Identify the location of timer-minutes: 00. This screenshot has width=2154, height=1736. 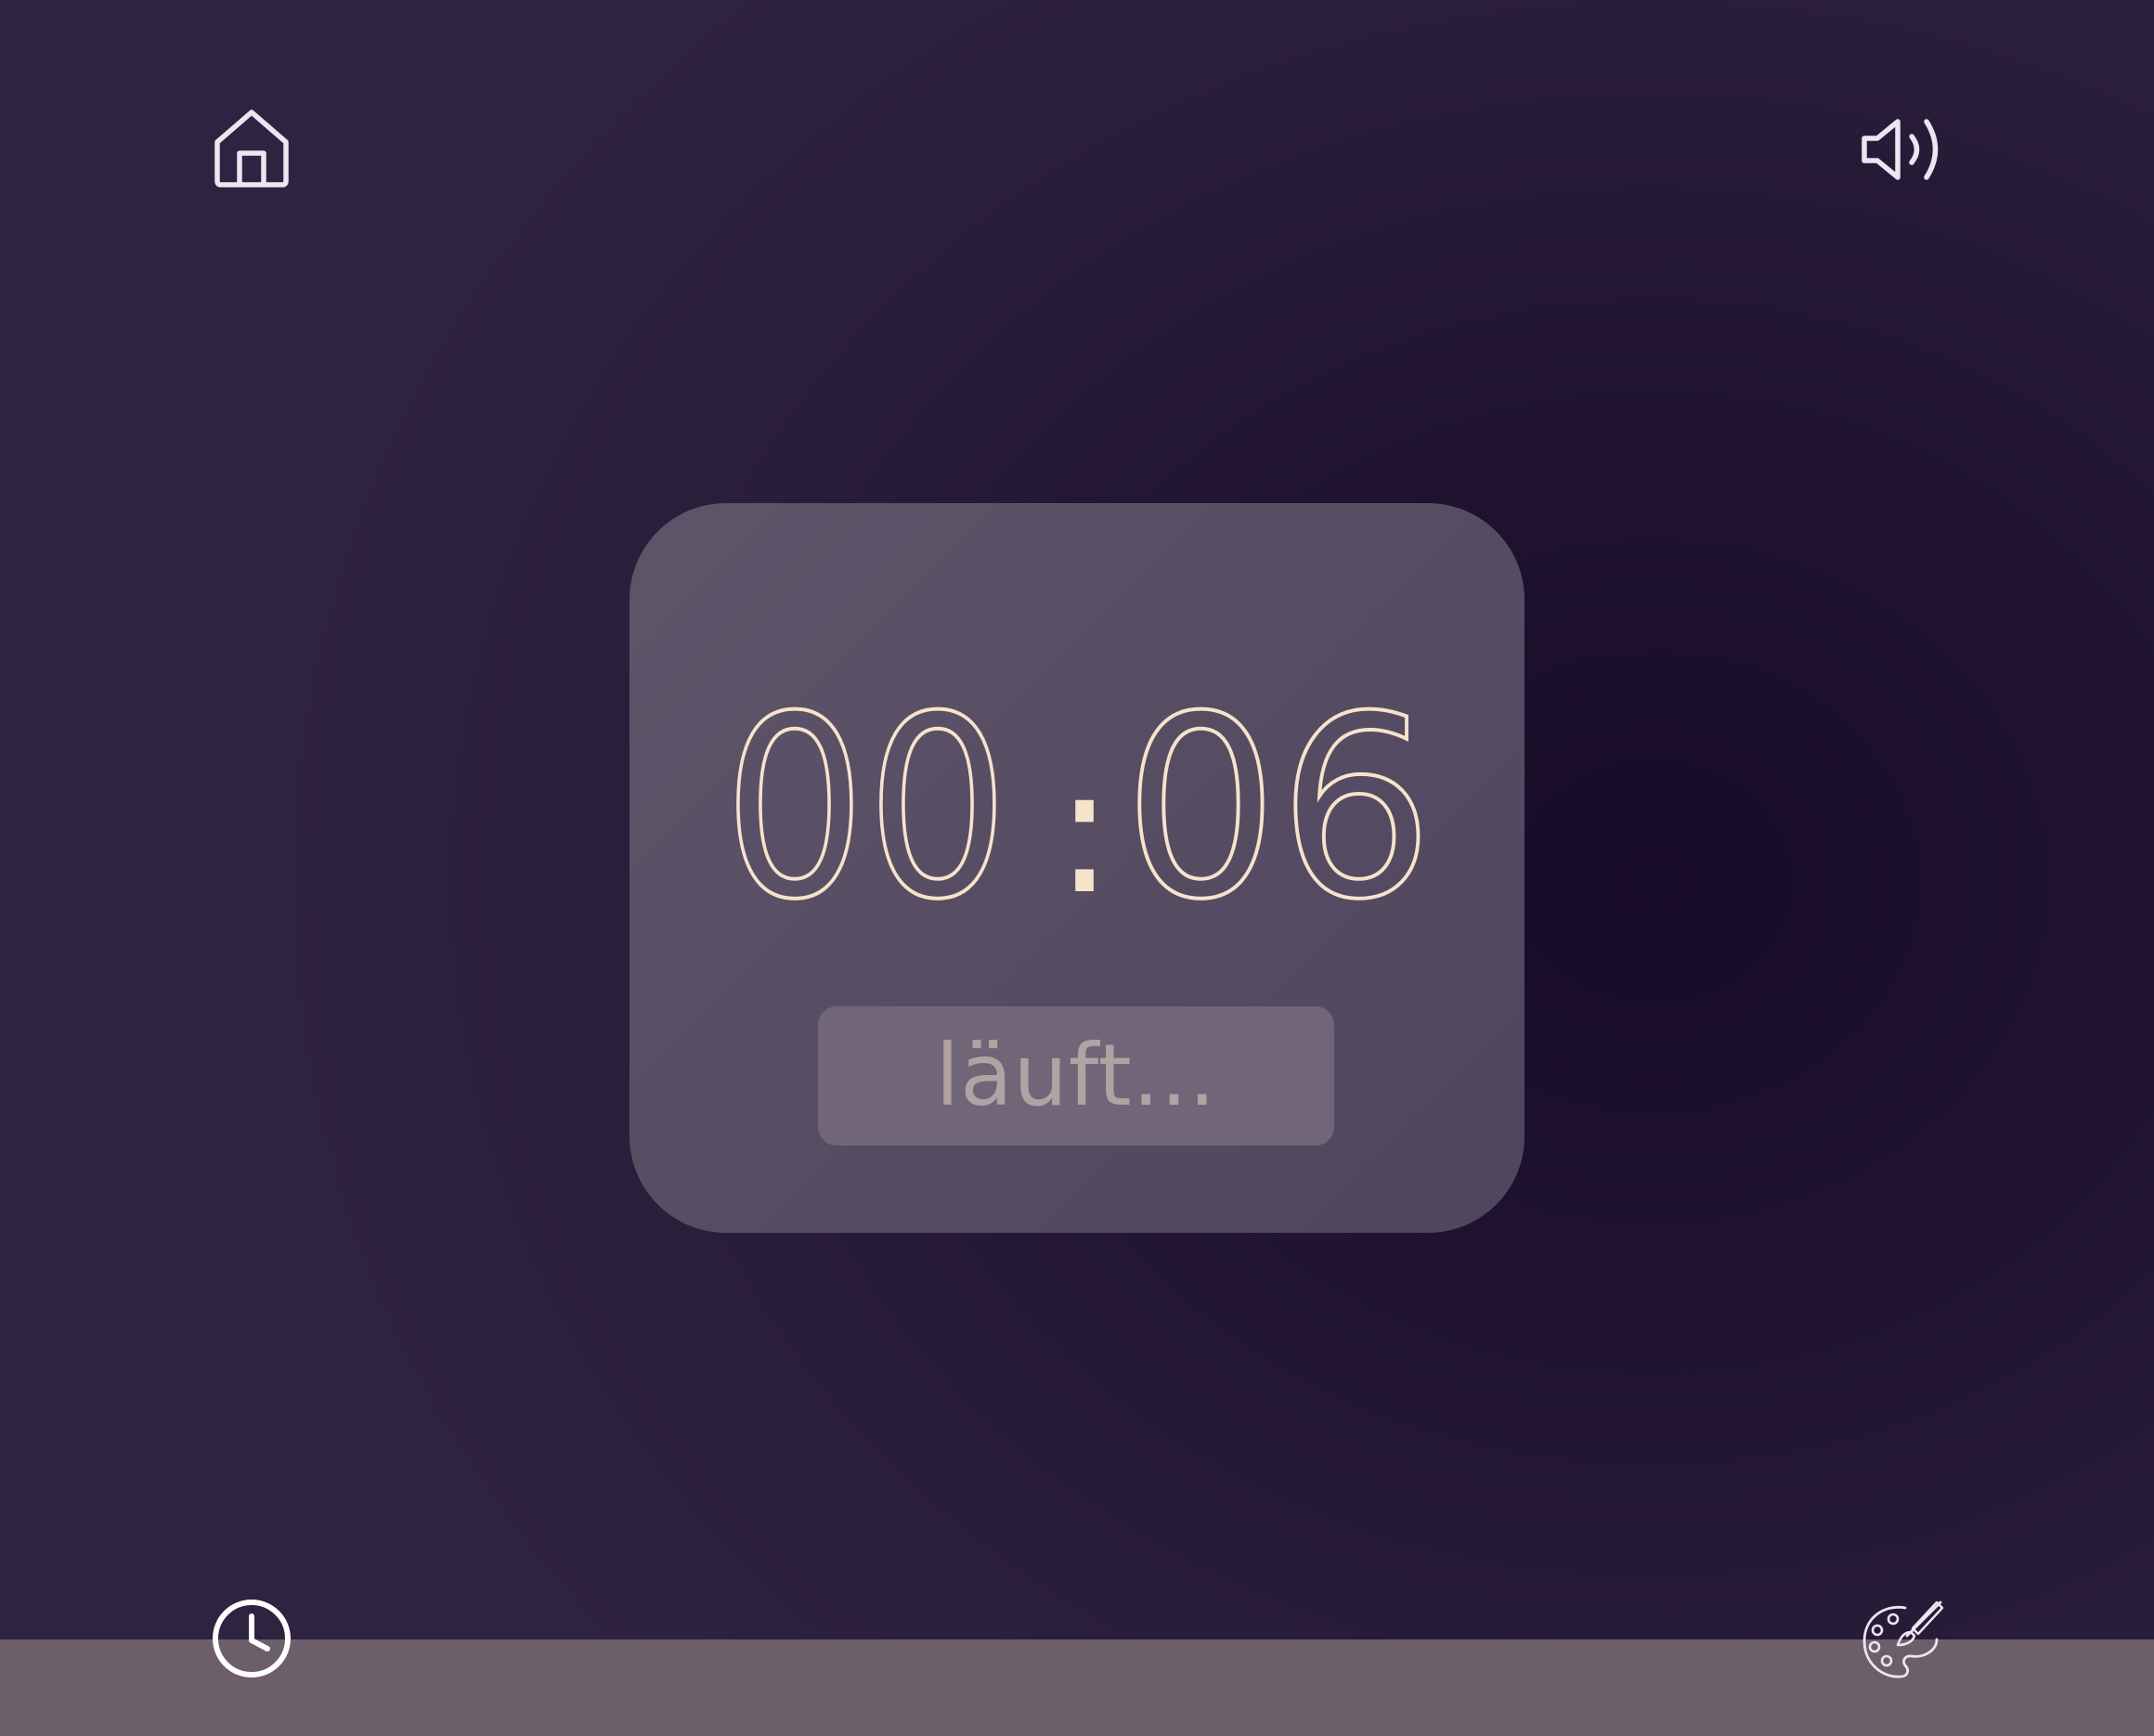
(866, 796).